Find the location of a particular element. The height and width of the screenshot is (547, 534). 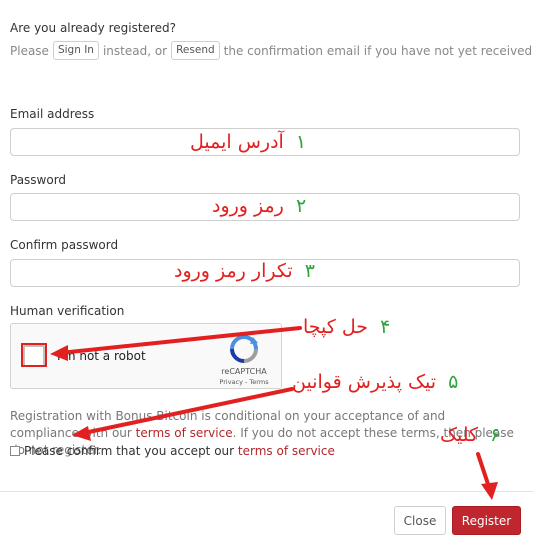

arrow-to-captcha-head is located at coordinates (59, 353).